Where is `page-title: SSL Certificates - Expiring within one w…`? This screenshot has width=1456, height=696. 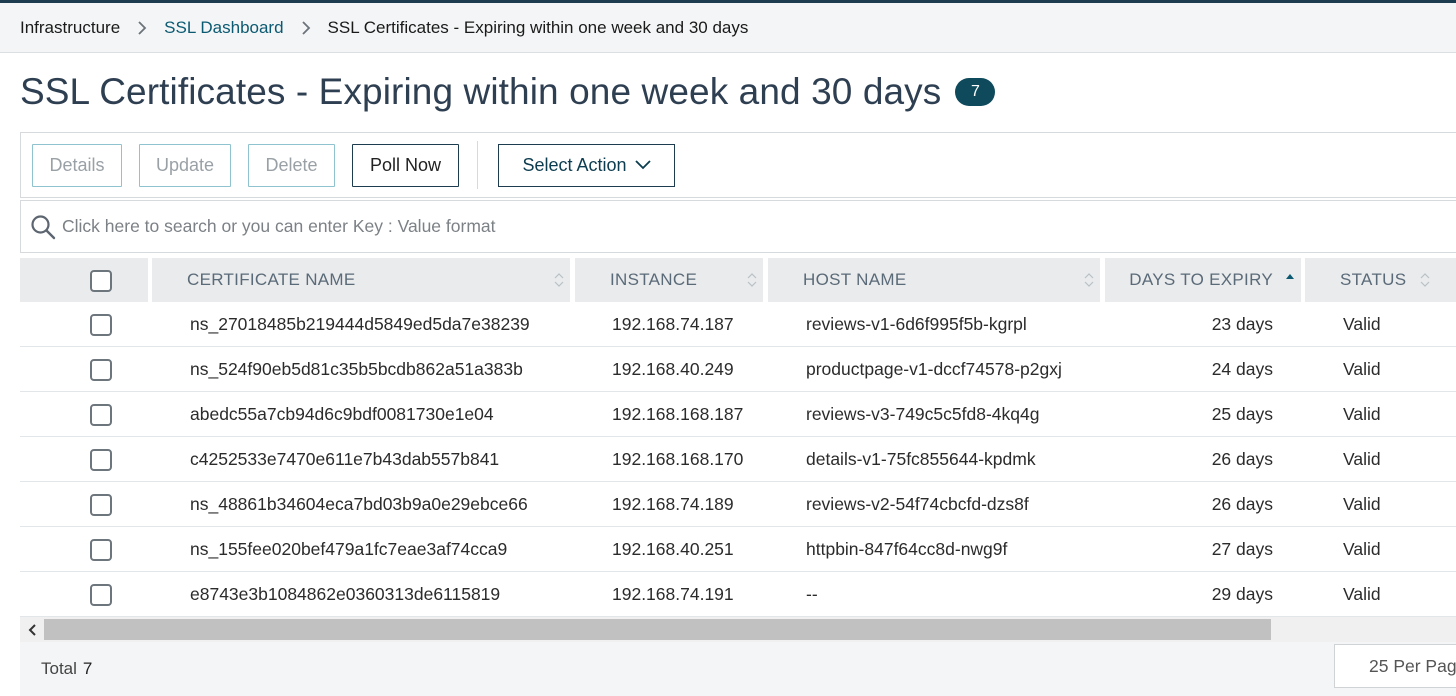
page-title: SSL Certificates - Expiring within one w… is located at coordinates (481, 91).